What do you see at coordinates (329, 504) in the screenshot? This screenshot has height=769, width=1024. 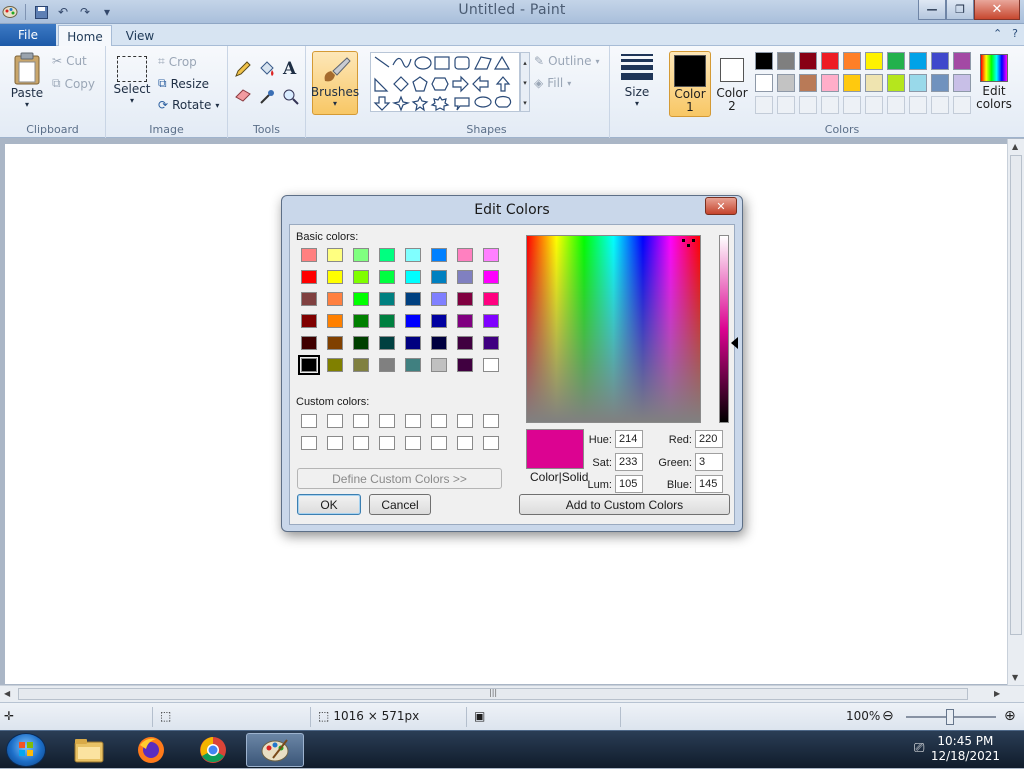 I see `ok-button: OK` at bounding box center [329, 504].